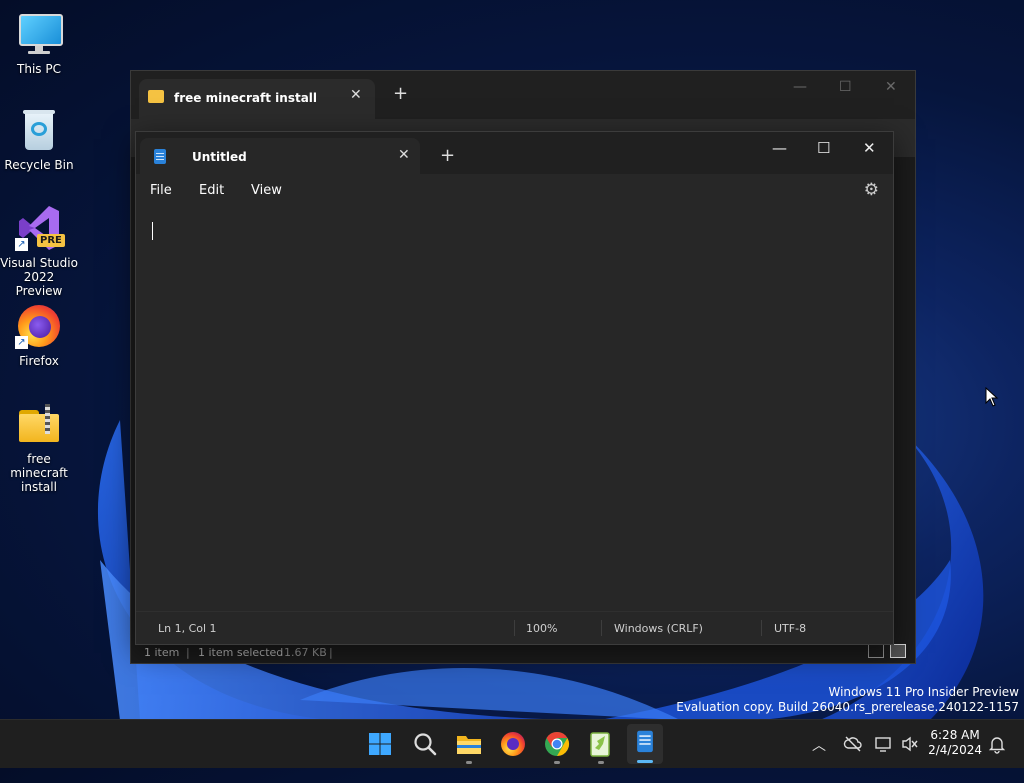 The height and width of the screenshot is (783, 1024). I want to click on status-encoding: UTF-8, so click(790, 628).